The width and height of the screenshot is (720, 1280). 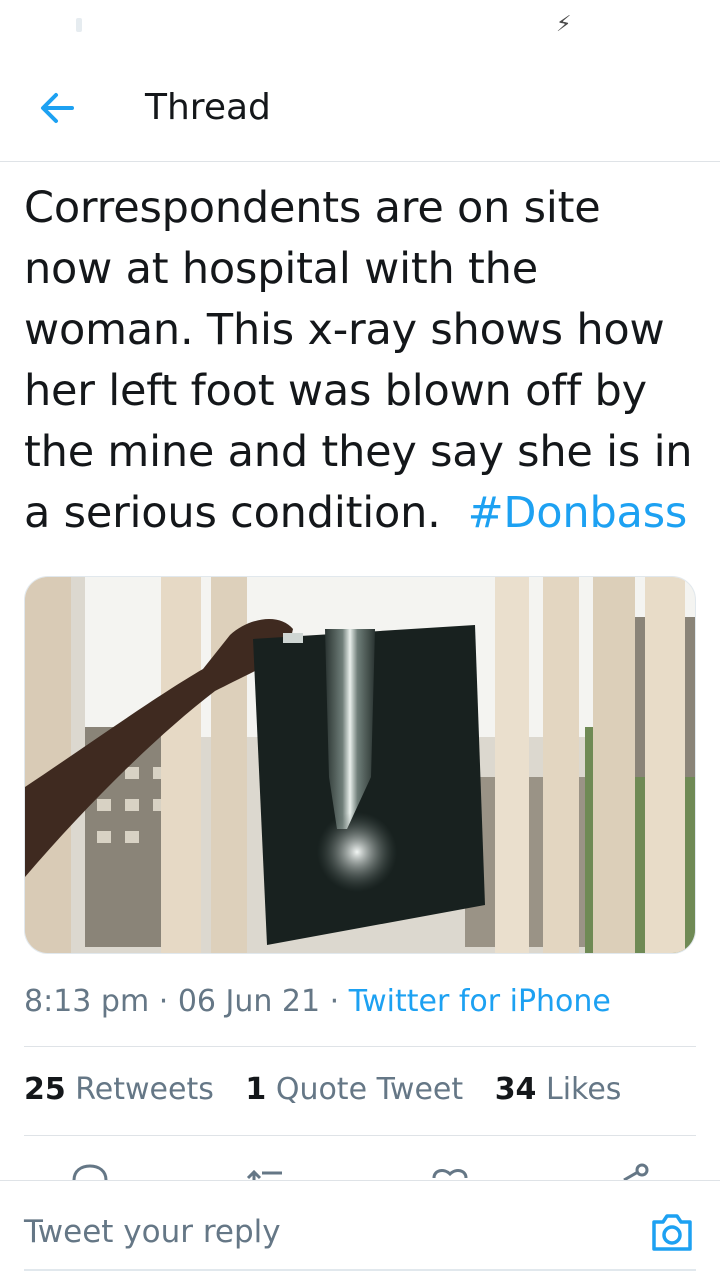 I want to click on header: Thread, so click(x=360, y=109).